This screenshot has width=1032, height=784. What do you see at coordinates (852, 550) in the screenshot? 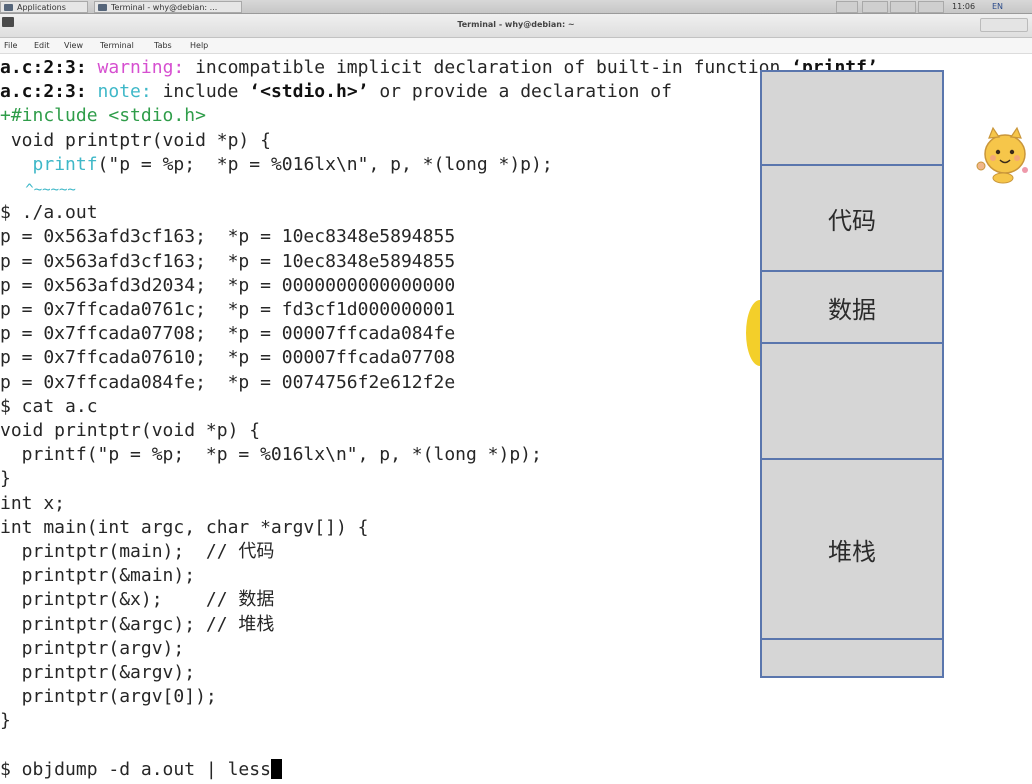
I see `memory-segment-stack: 堆栈` at bounding box center [852, 550].